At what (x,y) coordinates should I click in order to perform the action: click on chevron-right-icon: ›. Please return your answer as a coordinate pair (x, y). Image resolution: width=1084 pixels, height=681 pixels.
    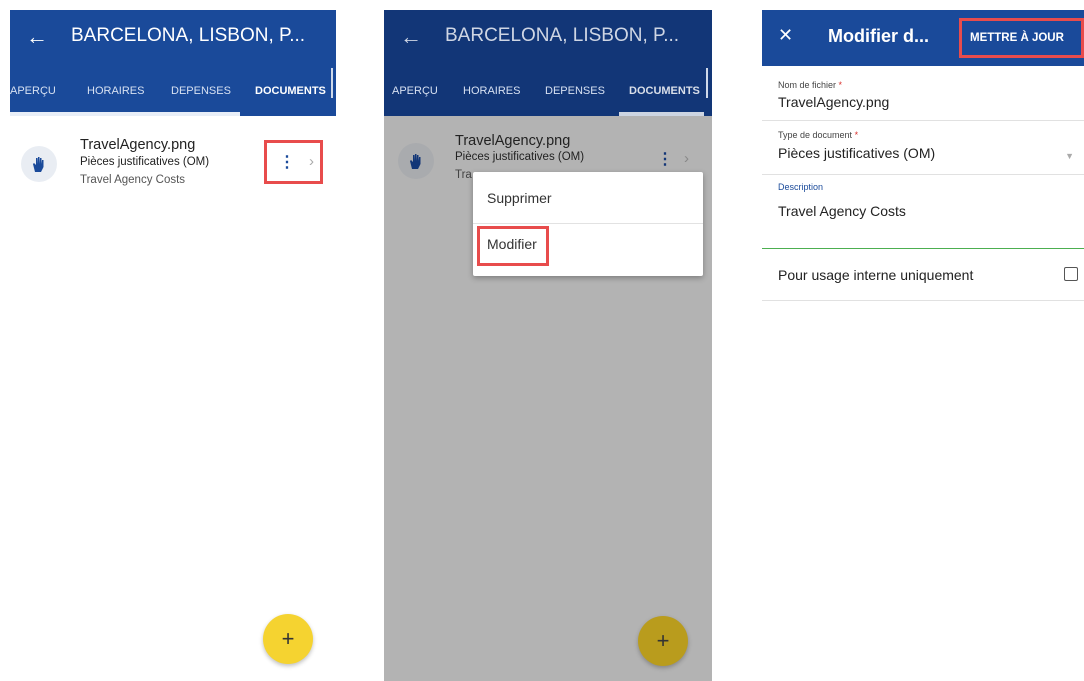
    Looking at the image, I should click on (686, 158).